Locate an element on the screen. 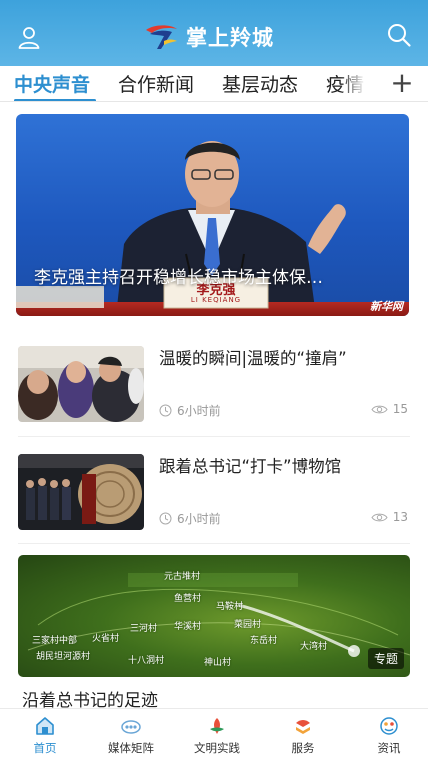 Image resolution: width=428 pixels, height=760 pixels. search-button is located at coordinates (399, 35).